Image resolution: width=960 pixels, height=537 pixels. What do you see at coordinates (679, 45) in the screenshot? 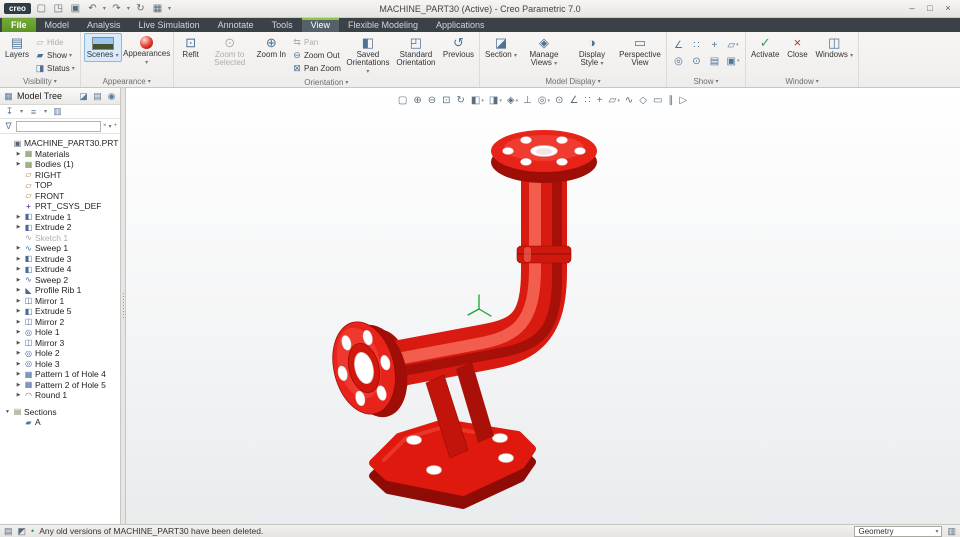
I see `datum-axes-toggle-icon: ∠` at bounding box center [679, 45].